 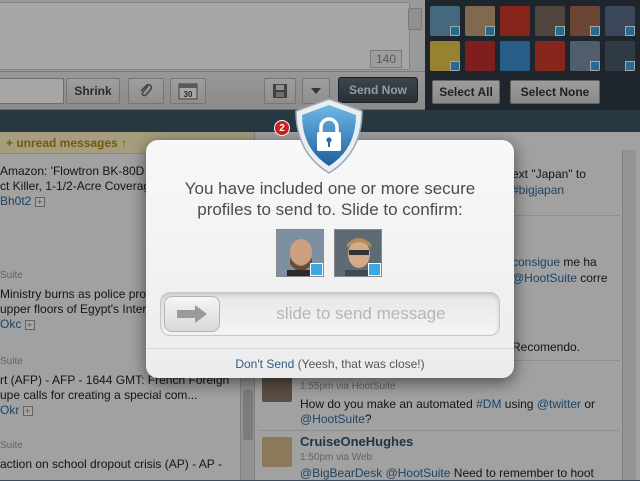 What do you see at coordinates (264, 364) in the screenshot?
I see `dont-send-link: Don't Send` at bounding box center [264, 364].